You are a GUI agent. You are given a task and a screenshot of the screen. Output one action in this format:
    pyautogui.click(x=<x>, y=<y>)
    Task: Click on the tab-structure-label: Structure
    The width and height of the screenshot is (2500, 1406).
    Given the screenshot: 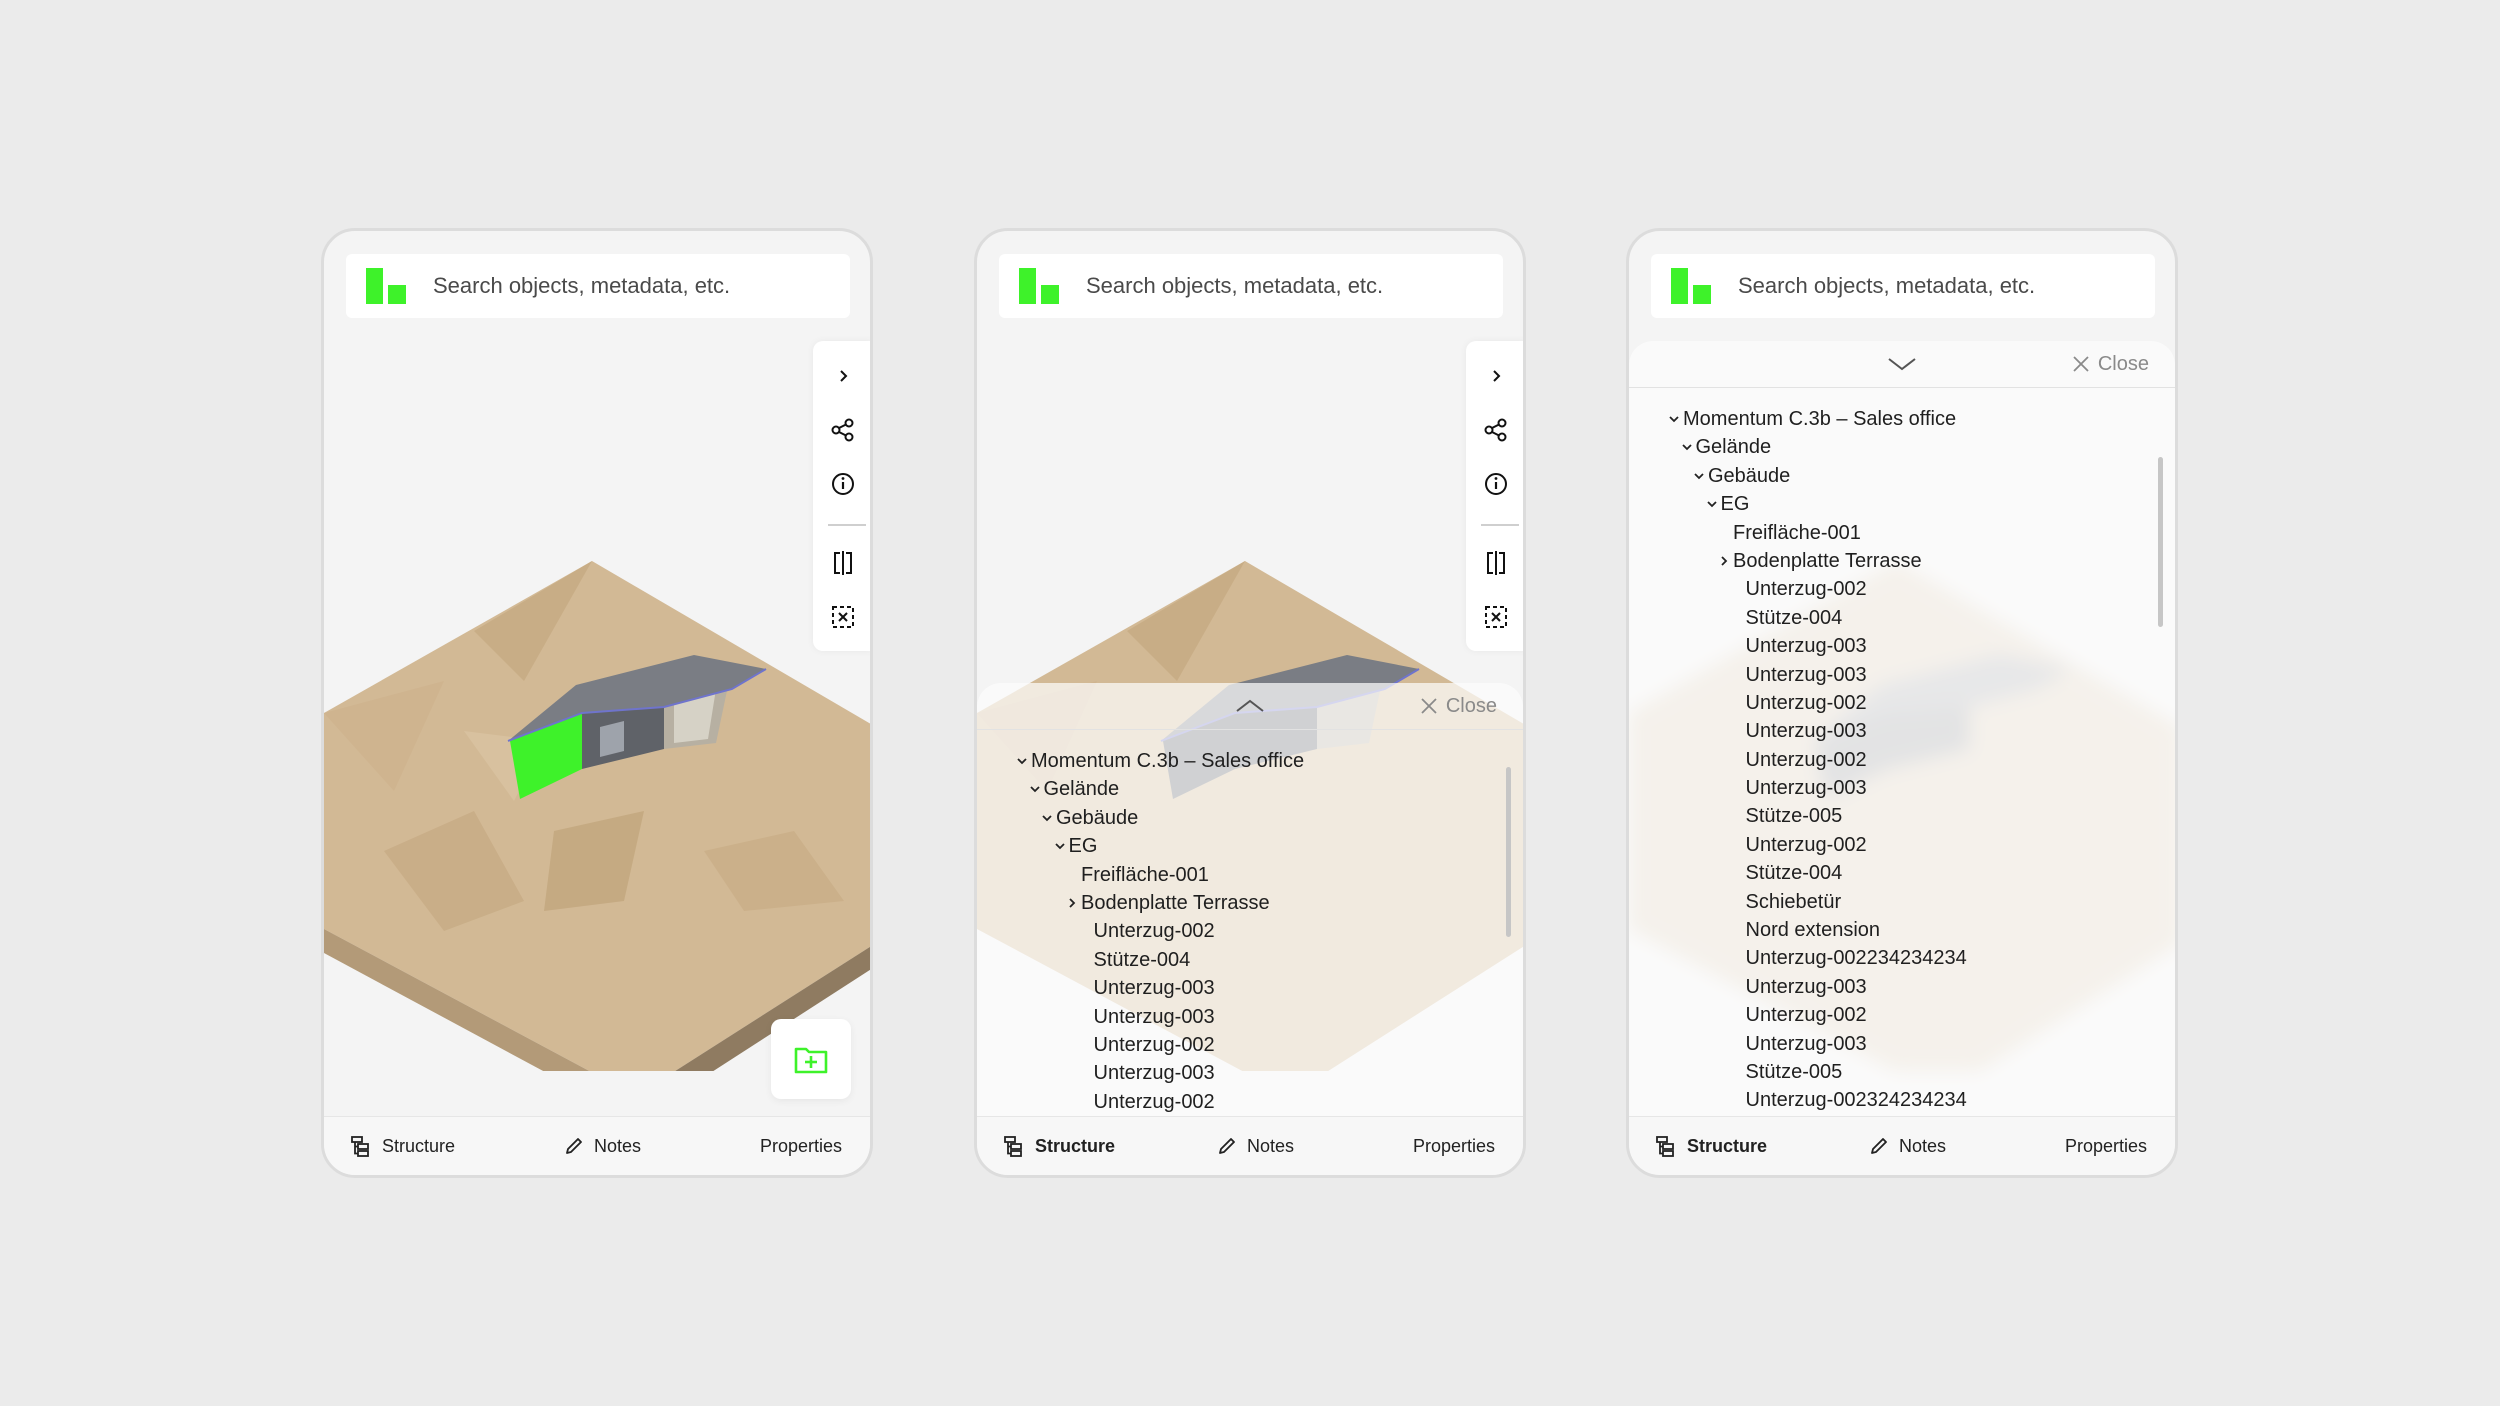 What is the action you would take?
    pyautogui.click(x=1075, y=1145)
    